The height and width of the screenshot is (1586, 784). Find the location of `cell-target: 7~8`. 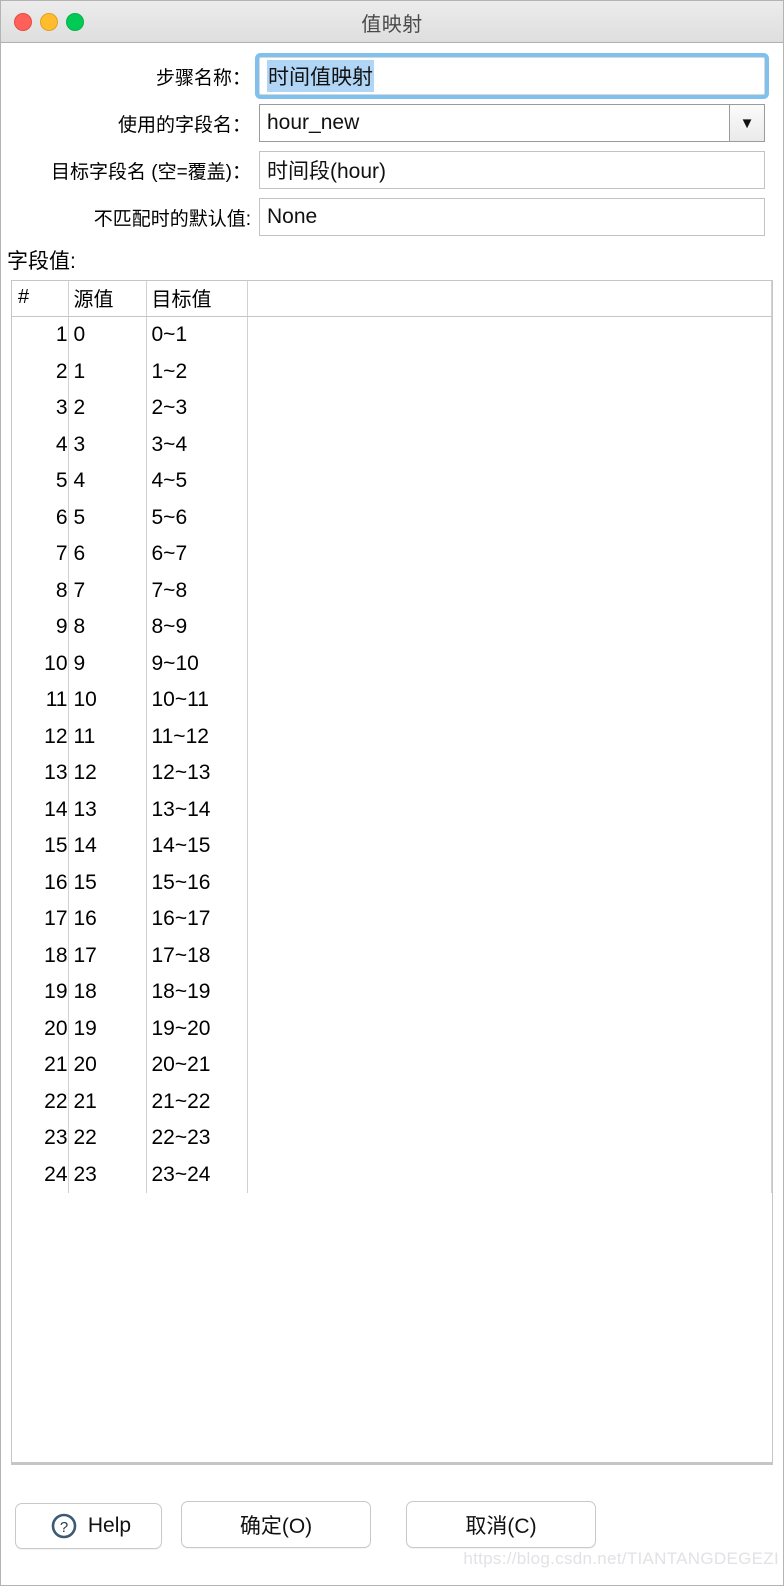

cell-target: 7~8 is located at coordinates (197, 590).